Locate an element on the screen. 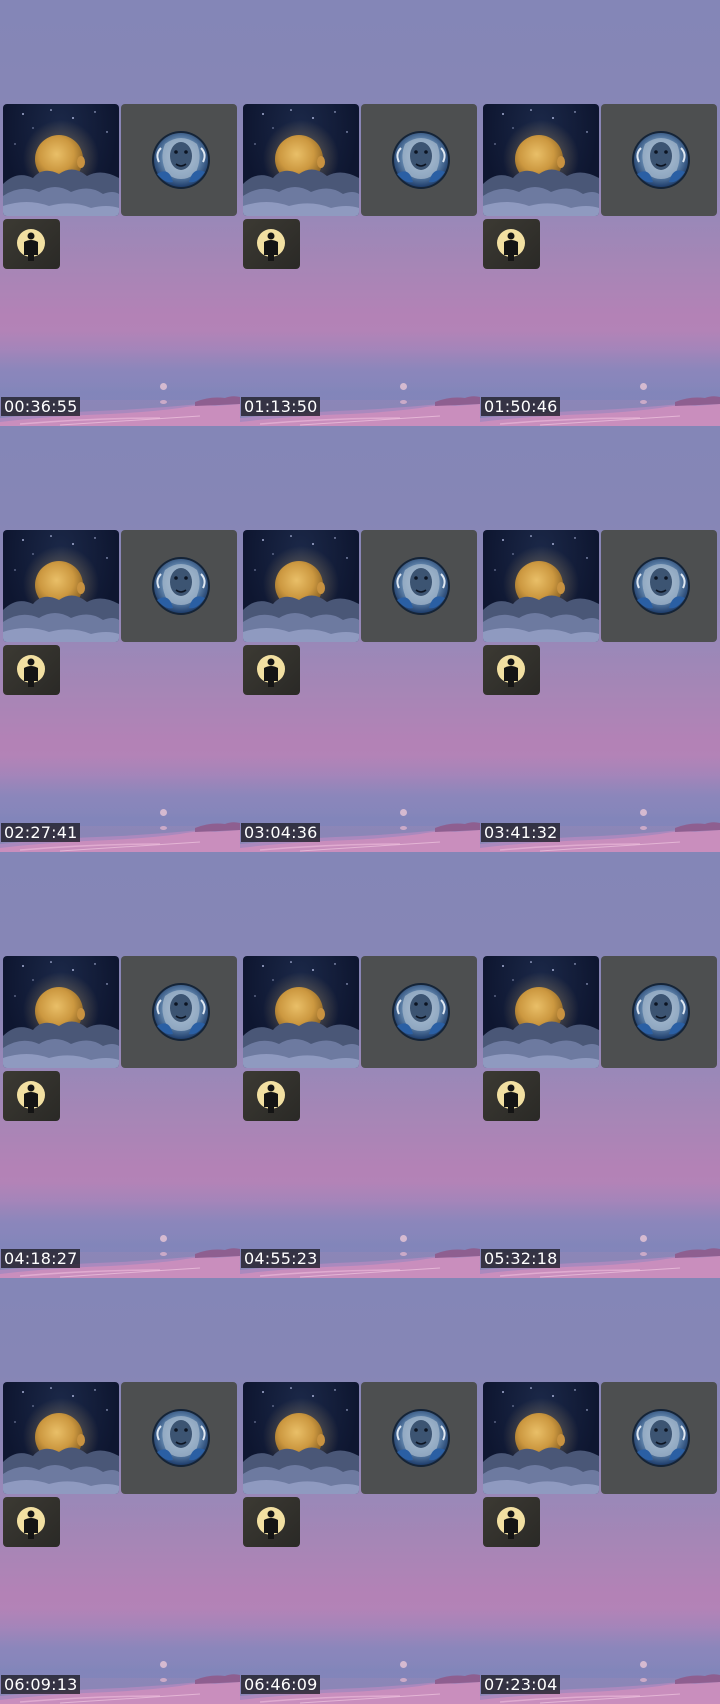 This screenshot has height=1704, width=720. frame-timestamp: 01:13:50 is located at coordinates (281, 406).